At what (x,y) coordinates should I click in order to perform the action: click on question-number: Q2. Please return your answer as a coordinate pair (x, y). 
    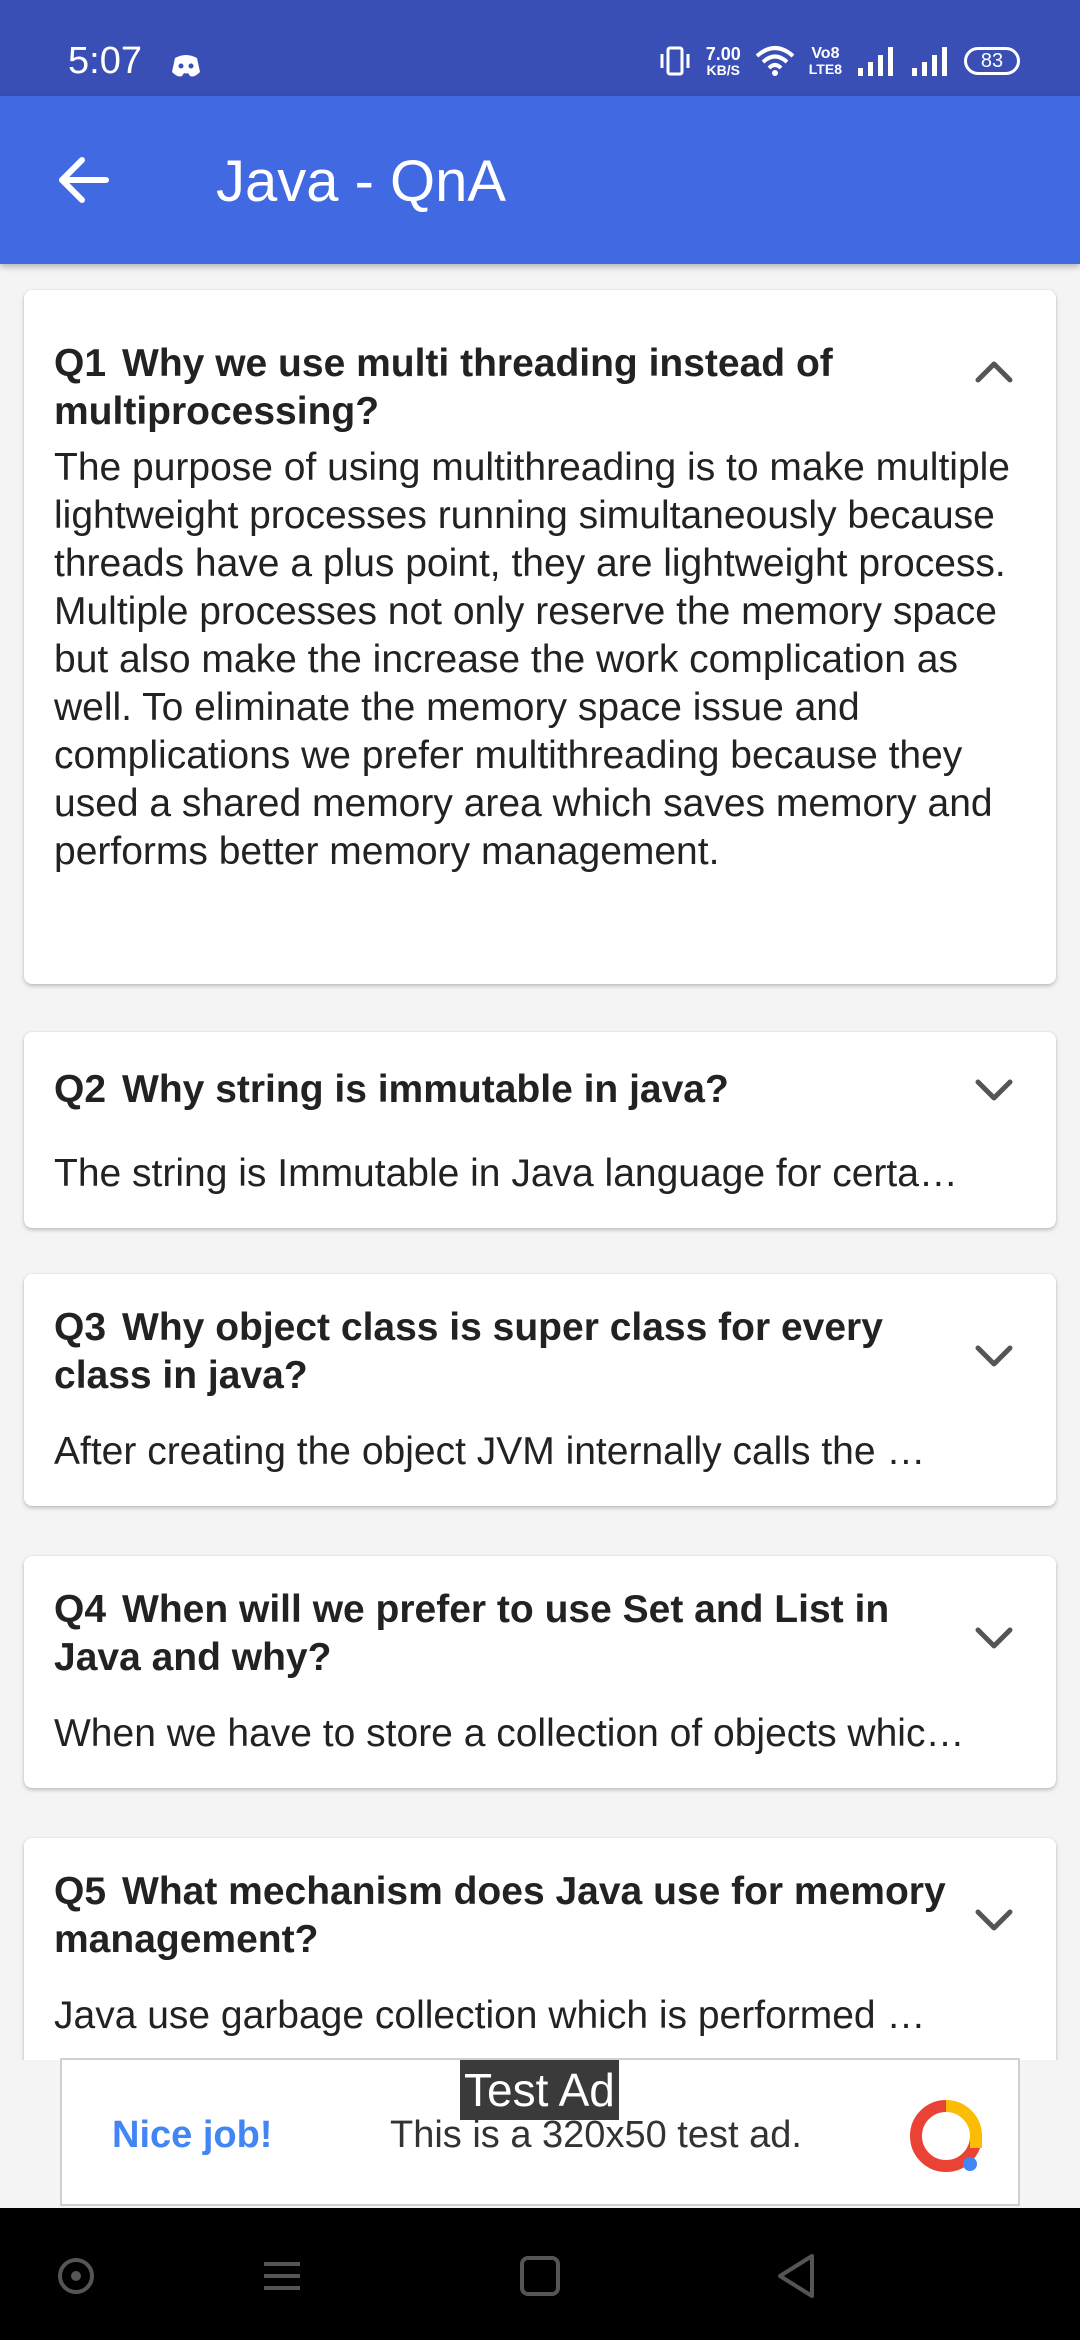
    Looking at the image, I should click on (80, 1089).